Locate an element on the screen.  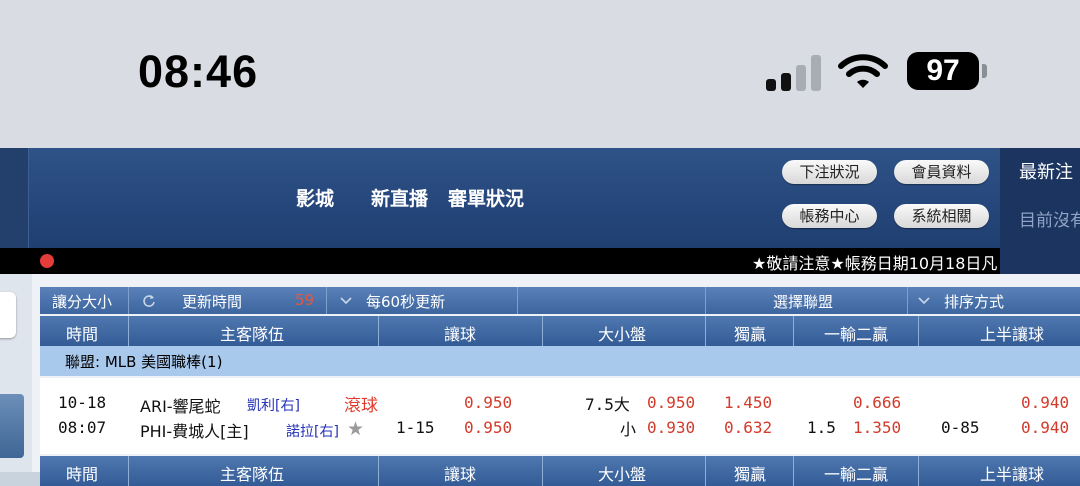
handicap-toggle: 讓分大小 is located at coordinates (82, 301).